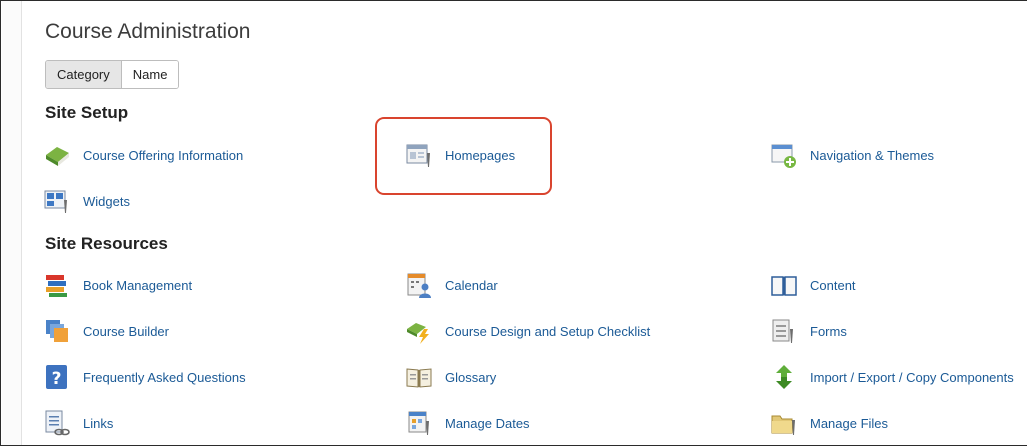 The width and height of the screenshot is (1029, 448). What do you see at coordinates (833, 285) in the screenshot?
I see `tool-label: Content` at bounding box center [833, 285].